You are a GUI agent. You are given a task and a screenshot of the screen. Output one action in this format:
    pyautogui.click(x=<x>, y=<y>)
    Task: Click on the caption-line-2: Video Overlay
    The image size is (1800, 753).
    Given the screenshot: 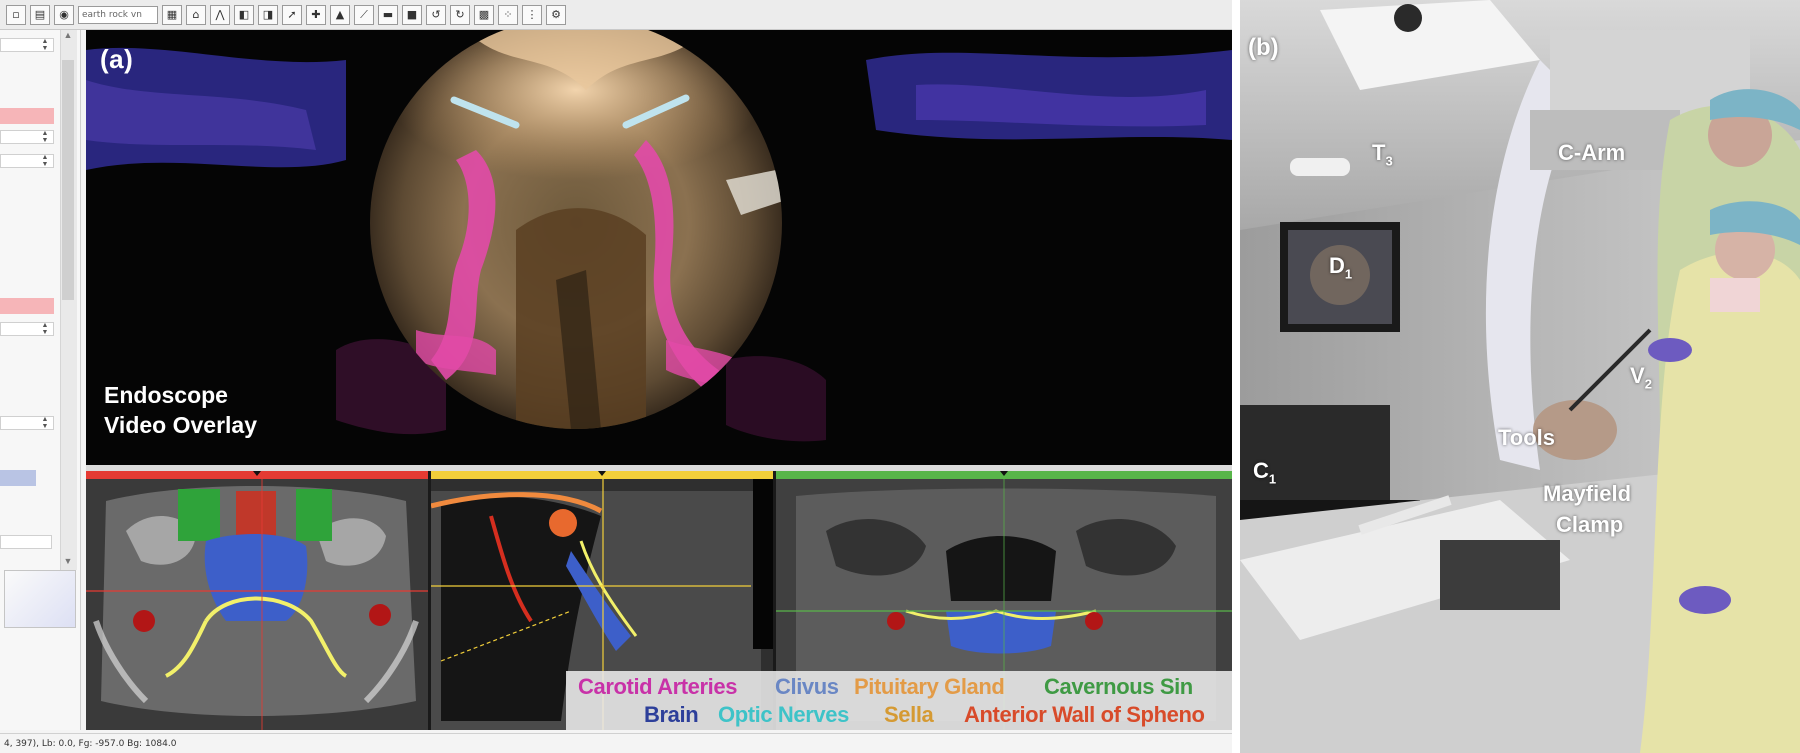 What is the action you would take?
    pyautogui.click(x=180, y=425)
    